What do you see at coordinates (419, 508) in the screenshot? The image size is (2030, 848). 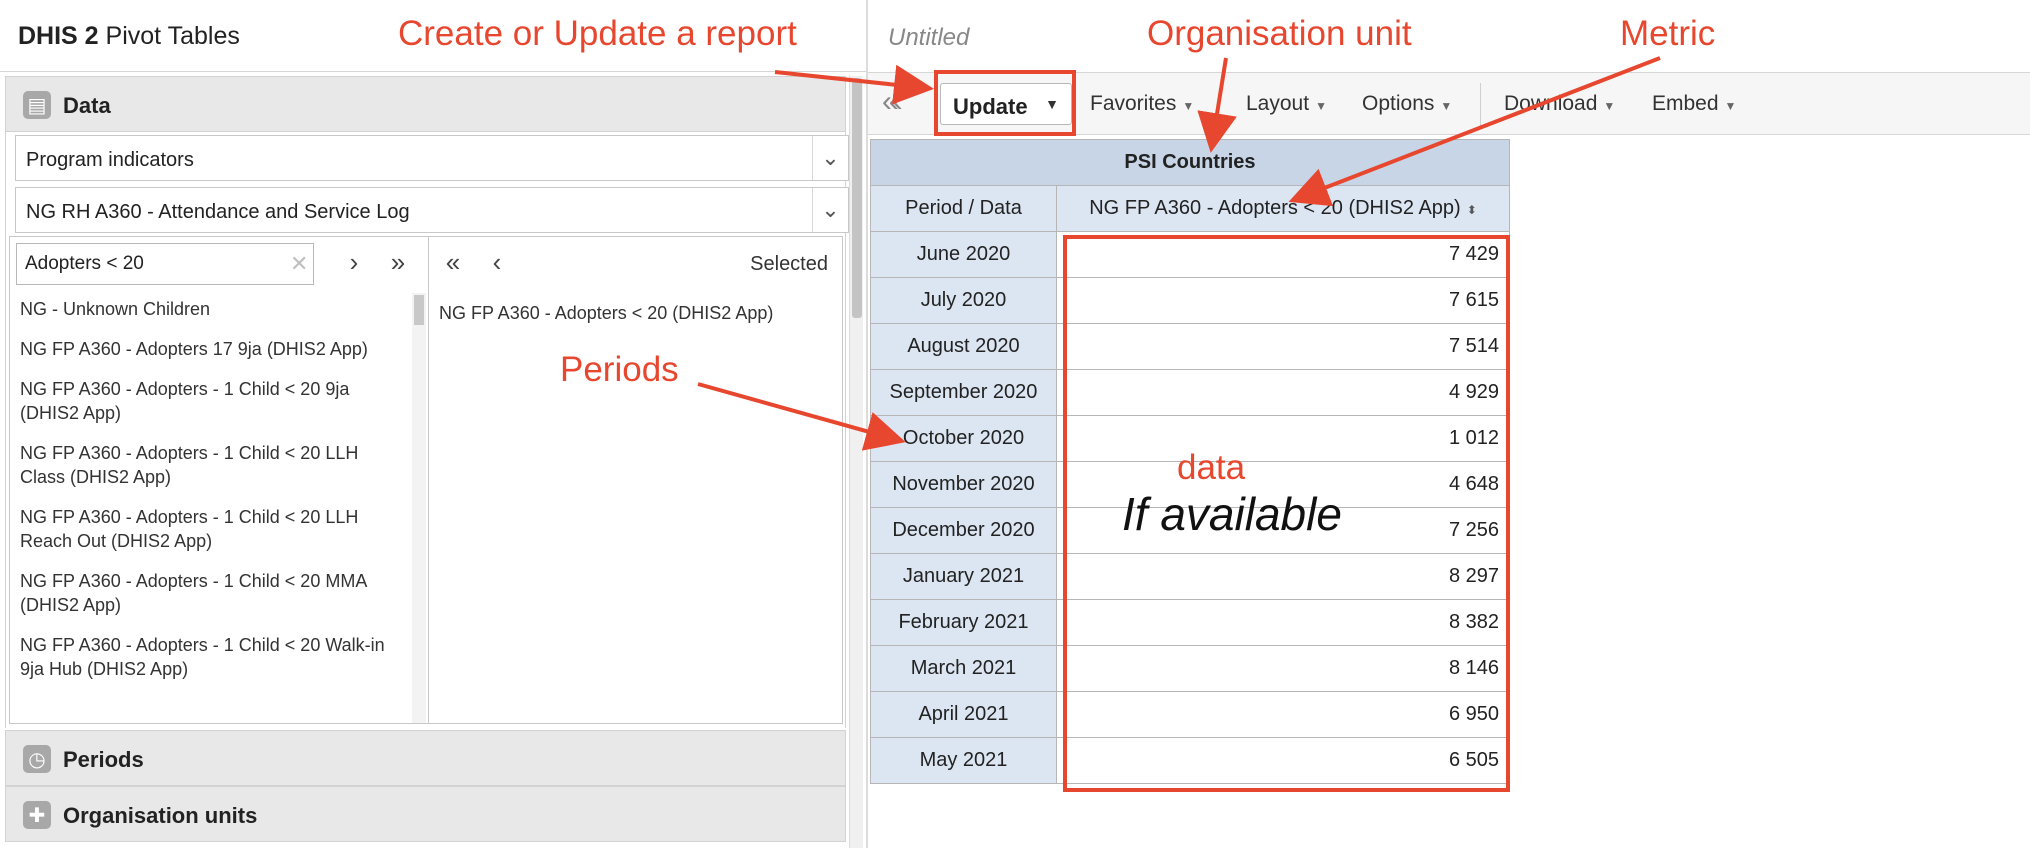 I see `available-scrollbar` at bounding box center [419, 508].